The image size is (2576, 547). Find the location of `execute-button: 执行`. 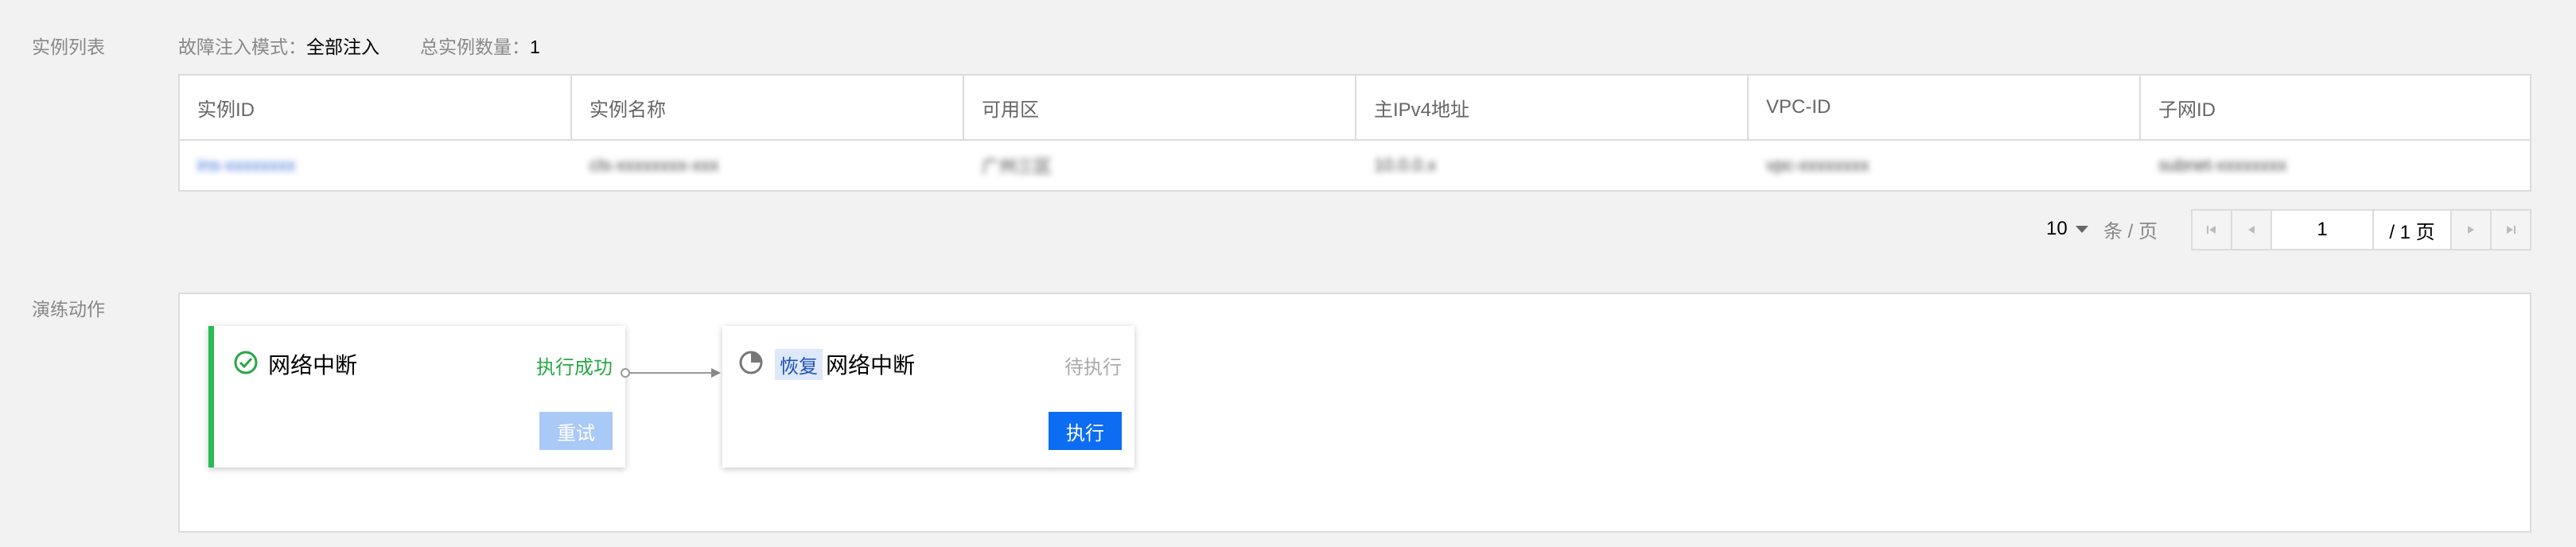

execute-button: 执行 is located at coordinates (1086, 431).